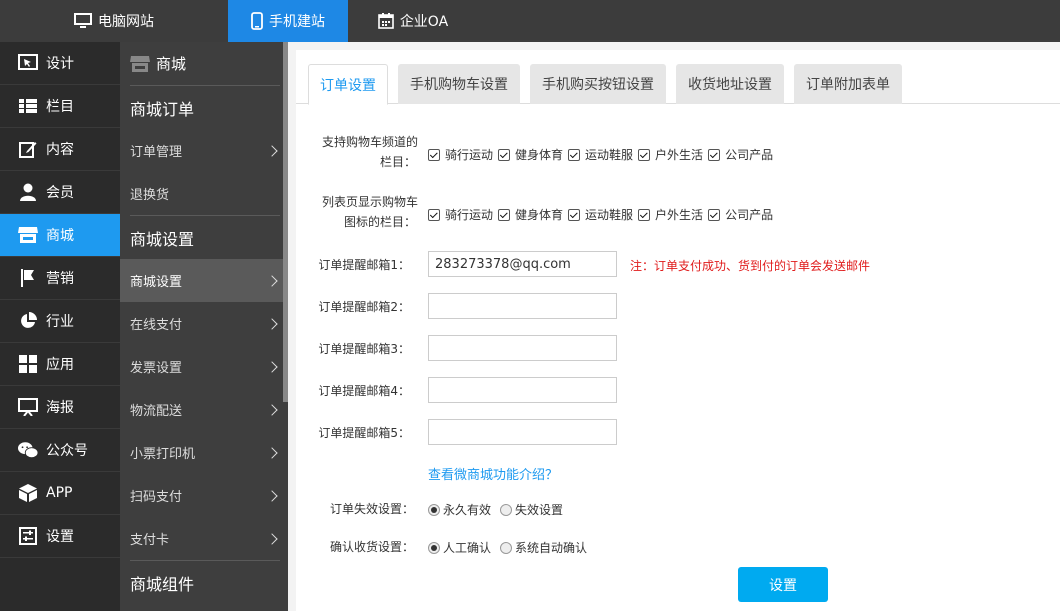  Describe the element at coordinates (493, 473) in the screenshot. I see `store-intro-link: 查看微商城功能介绍？` at that location.